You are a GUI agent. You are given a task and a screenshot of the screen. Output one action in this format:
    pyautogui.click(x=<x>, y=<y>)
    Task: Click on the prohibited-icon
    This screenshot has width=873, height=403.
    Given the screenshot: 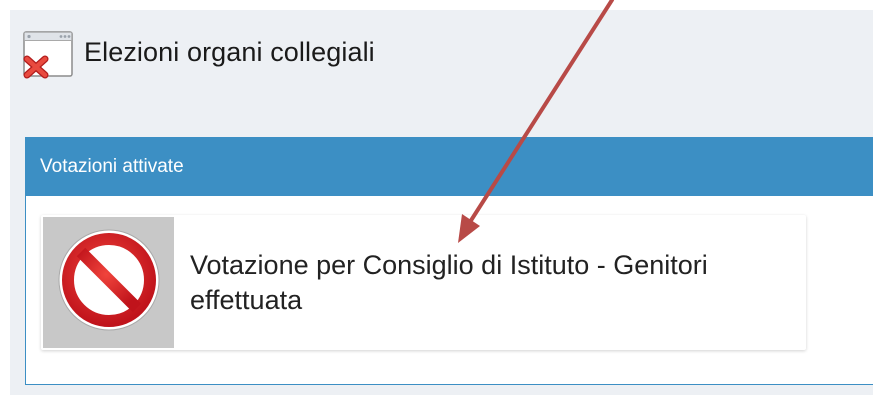 What is the action you would take?
    pyautogui.click(x=109, y=282)
    